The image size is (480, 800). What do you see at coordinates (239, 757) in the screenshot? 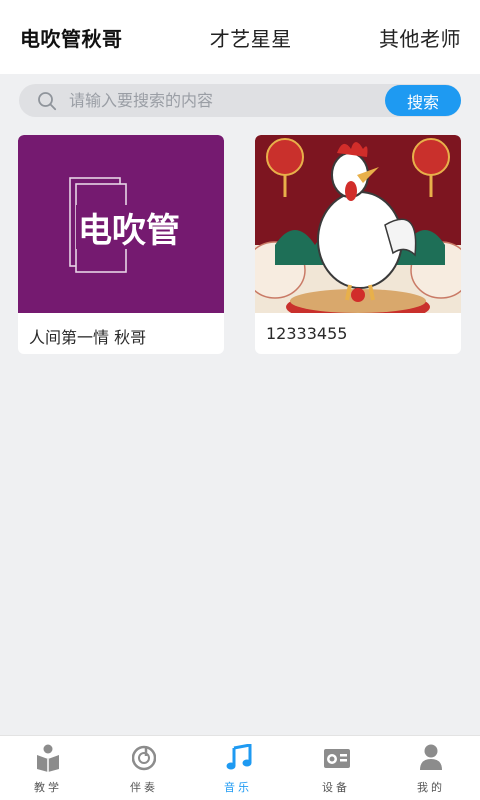
I see `music-note-icon` at bounding box center [239, 757].